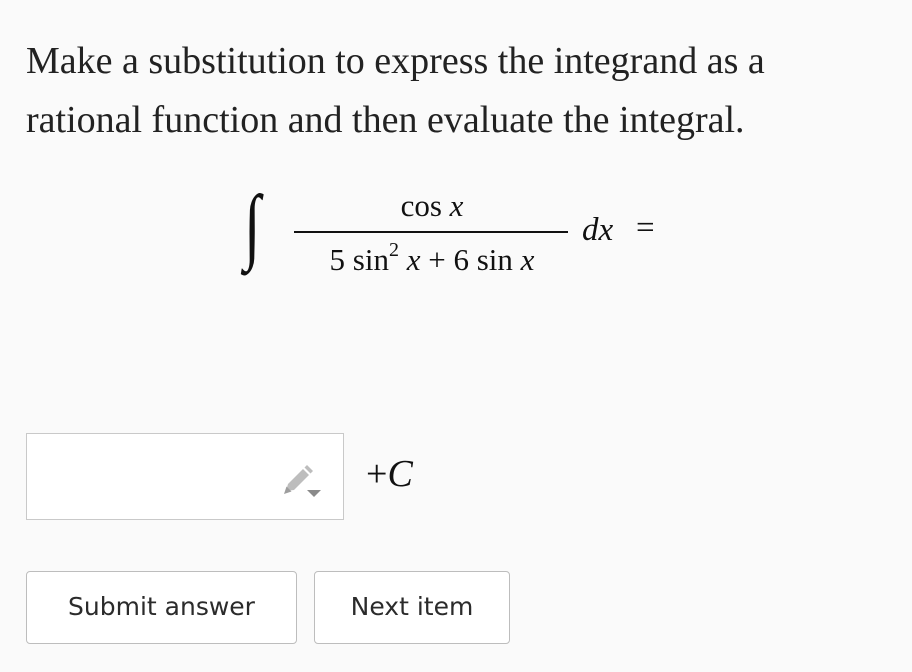 This screenshot has width=912, height=672. What do you see at coordinates (527, 259) in the screenshot?
I see `denominator-variable-2: x` at bounding box center [527, 259].